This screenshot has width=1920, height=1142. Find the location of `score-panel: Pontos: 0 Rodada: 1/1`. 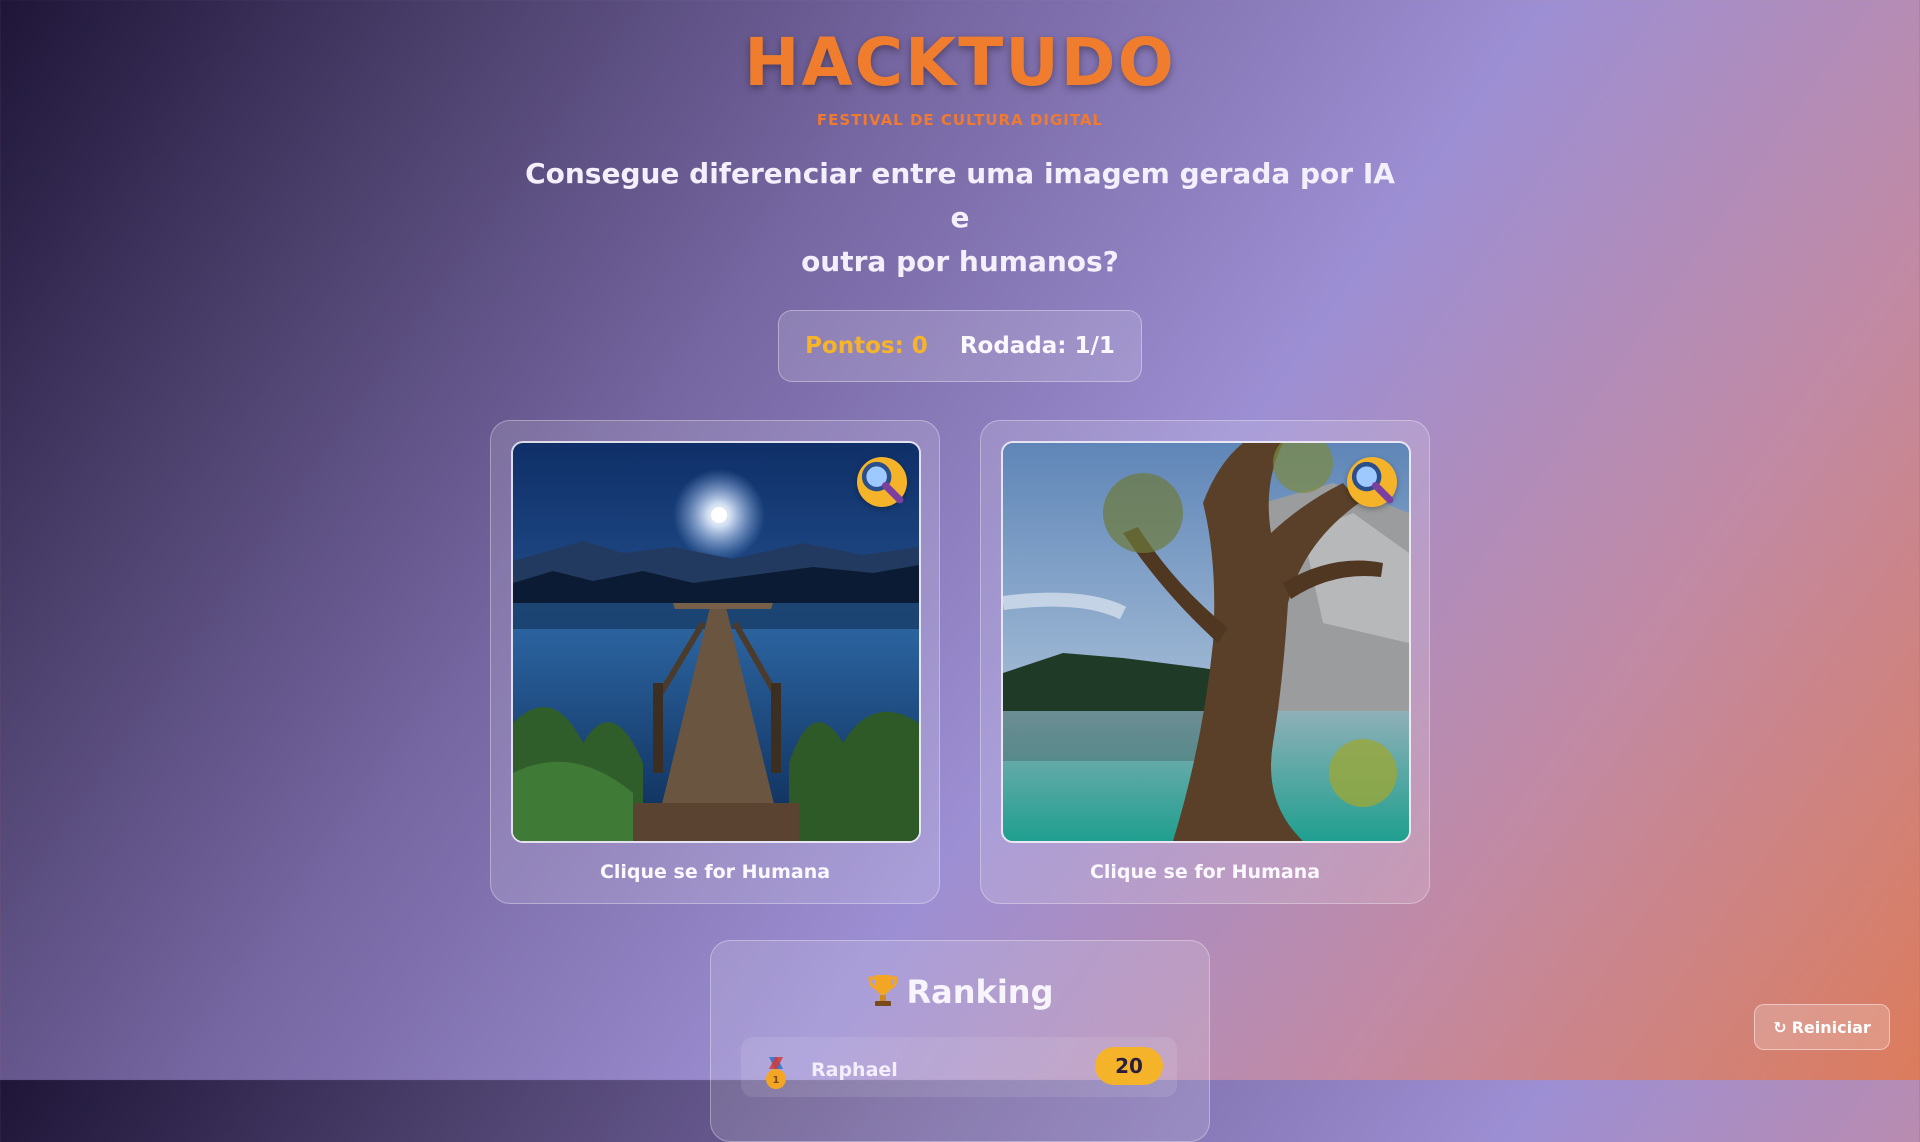

score-panel: Pontos: 0 Rodada: 1/1 is located at coordinates (960, 346).